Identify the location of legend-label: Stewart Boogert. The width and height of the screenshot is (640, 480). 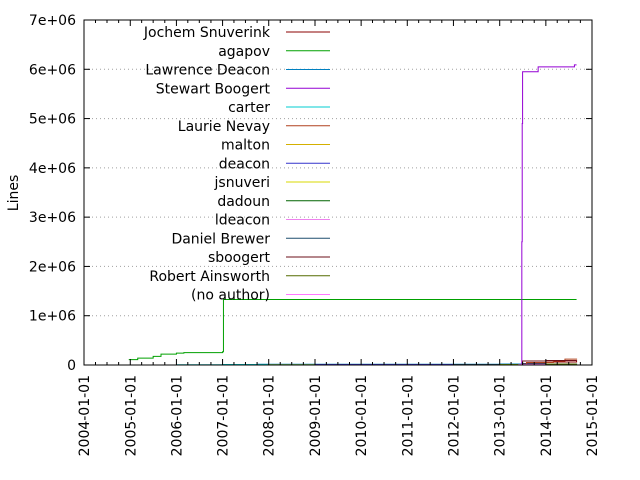
(213, 89).